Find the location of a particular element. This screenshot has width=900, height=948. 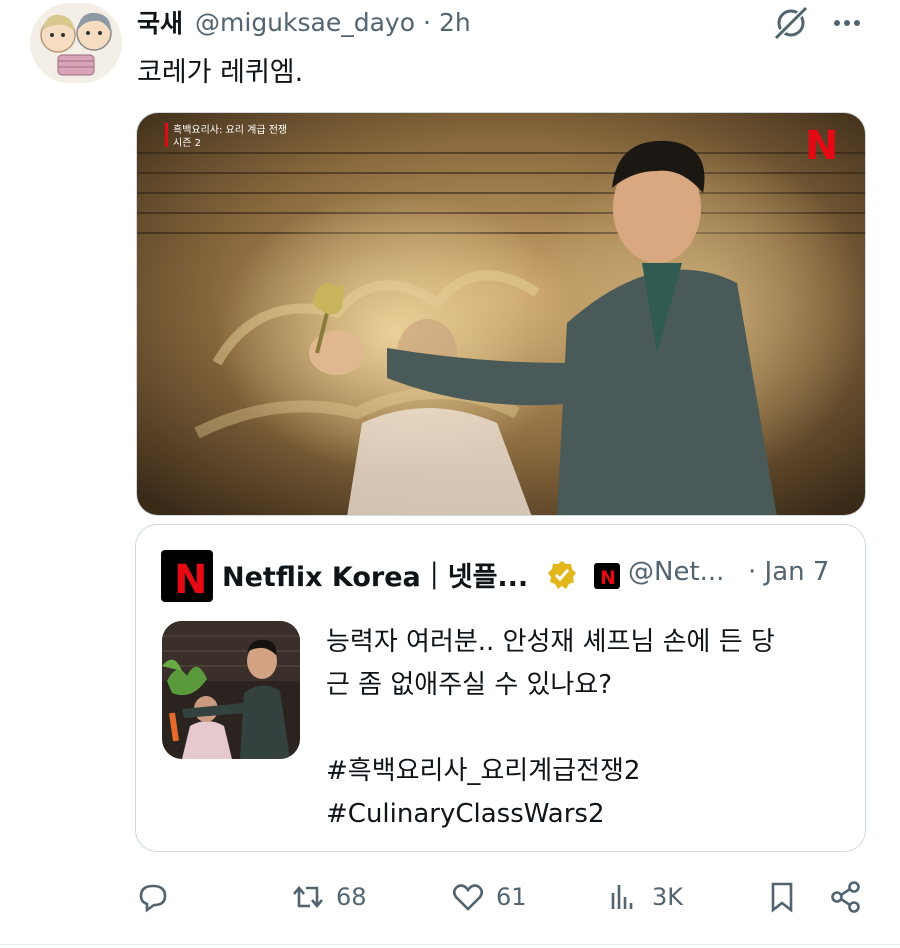

verified-badge-icon is located at coordinates (562, 575).